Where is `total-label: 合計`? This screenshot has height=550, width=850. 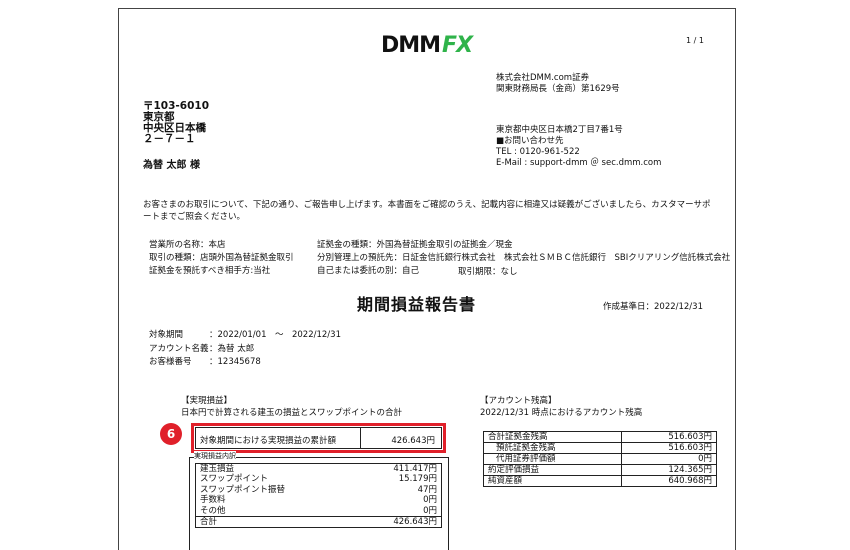 total-label: 合計 is located at coordinates (274, 521).